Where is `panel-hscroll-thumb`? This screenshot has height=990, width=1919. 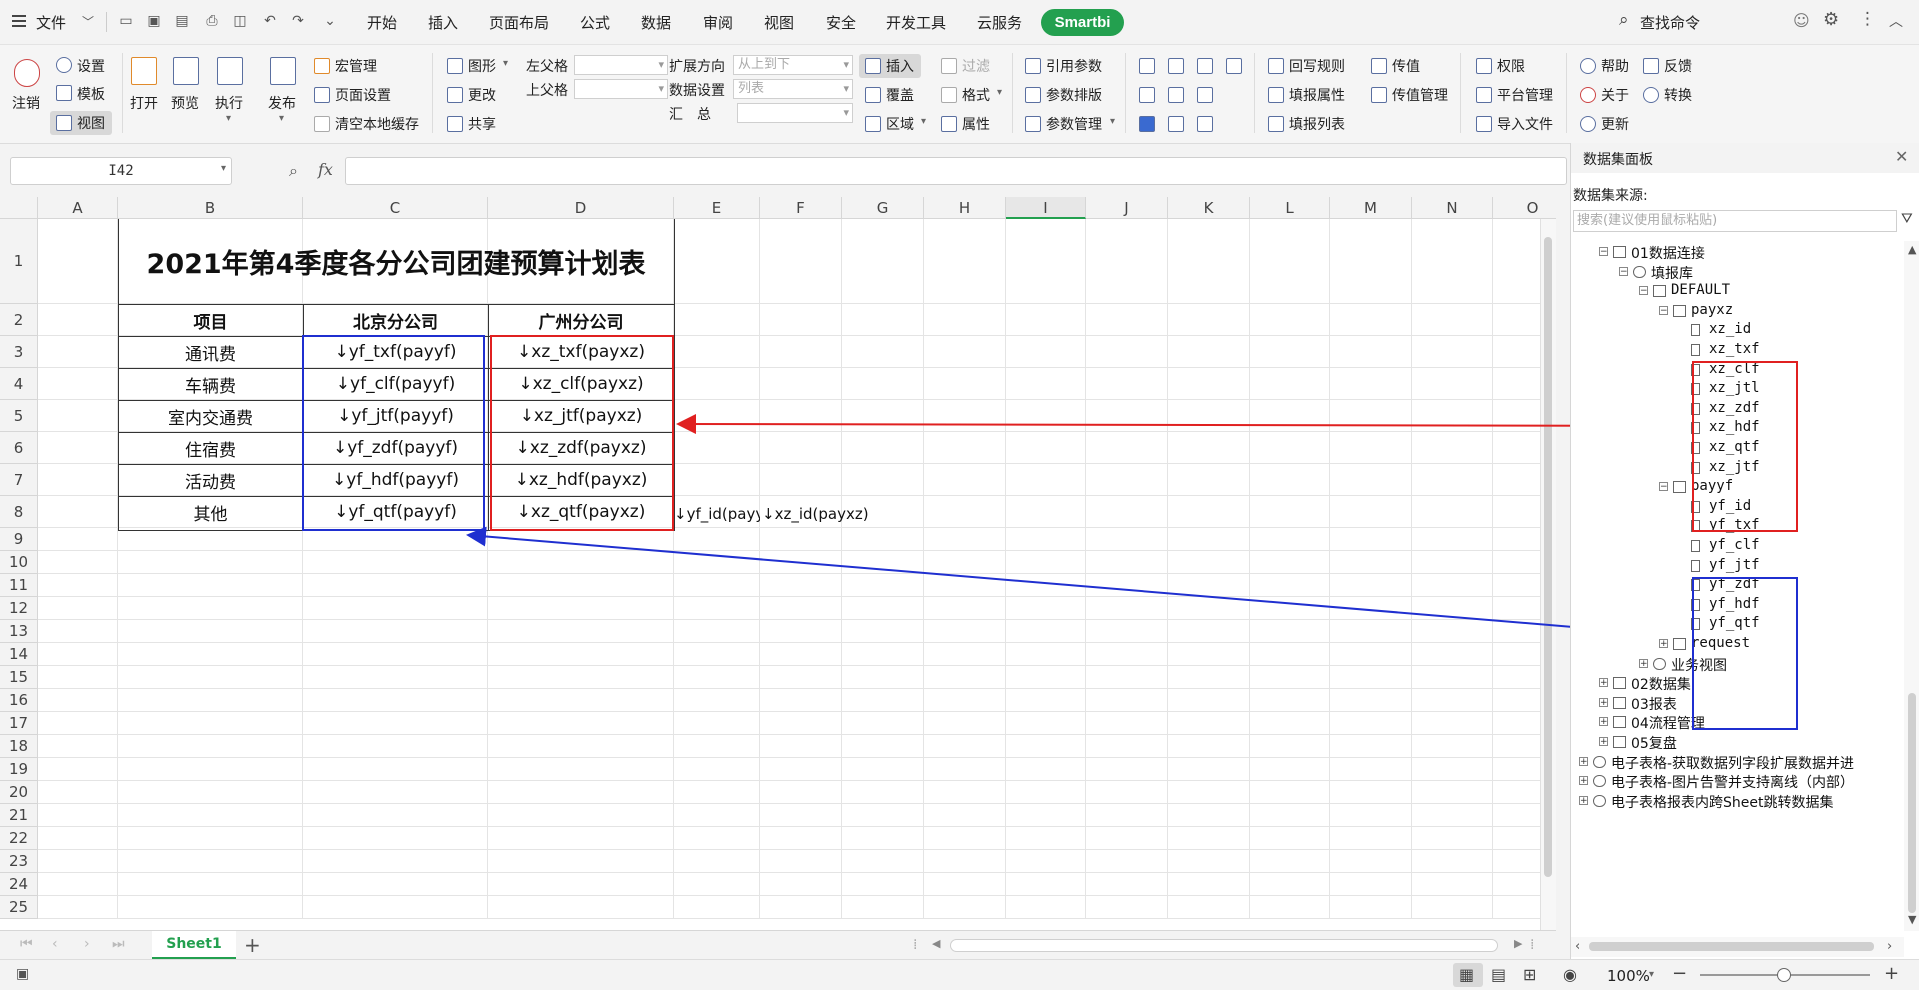 panel-hscroll-thumb is located at coordinates (1731, 946).